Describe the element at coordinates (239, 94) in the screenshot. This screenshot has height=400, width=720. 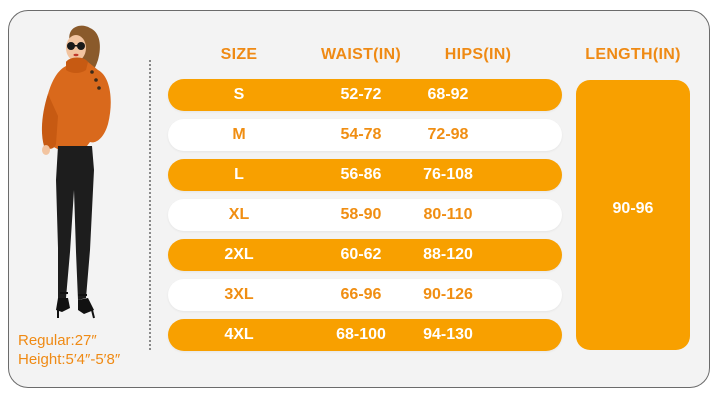
I see `size-cell: S` at that location.